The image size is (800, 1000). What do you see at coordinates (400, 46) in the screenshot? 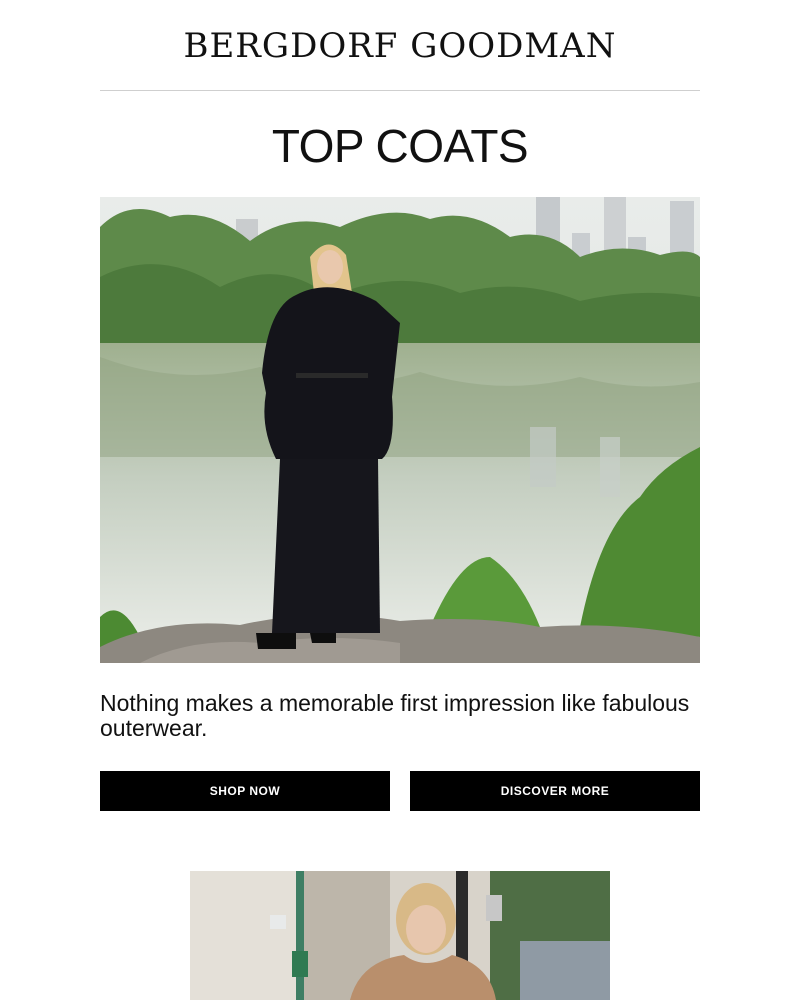
I see `brand-logo: BERGDORF GOODMAN` at bounding box center [400, 46].